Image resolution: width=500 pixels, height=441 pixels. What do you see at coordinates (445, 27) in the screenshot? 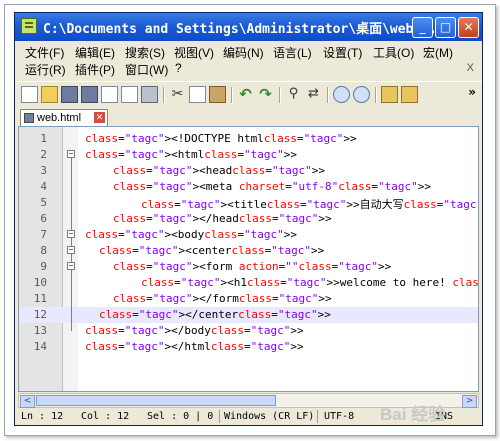
I see `maximize-button: □` at bounding box center [445, 27].